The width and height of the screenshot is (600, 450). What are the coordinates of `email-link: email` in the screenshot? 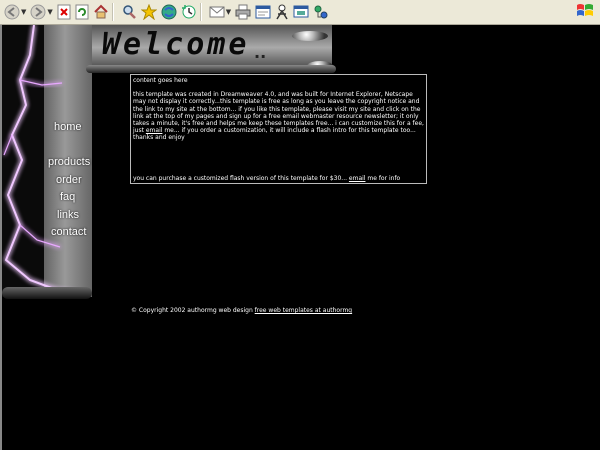 It's located at (154, 130).